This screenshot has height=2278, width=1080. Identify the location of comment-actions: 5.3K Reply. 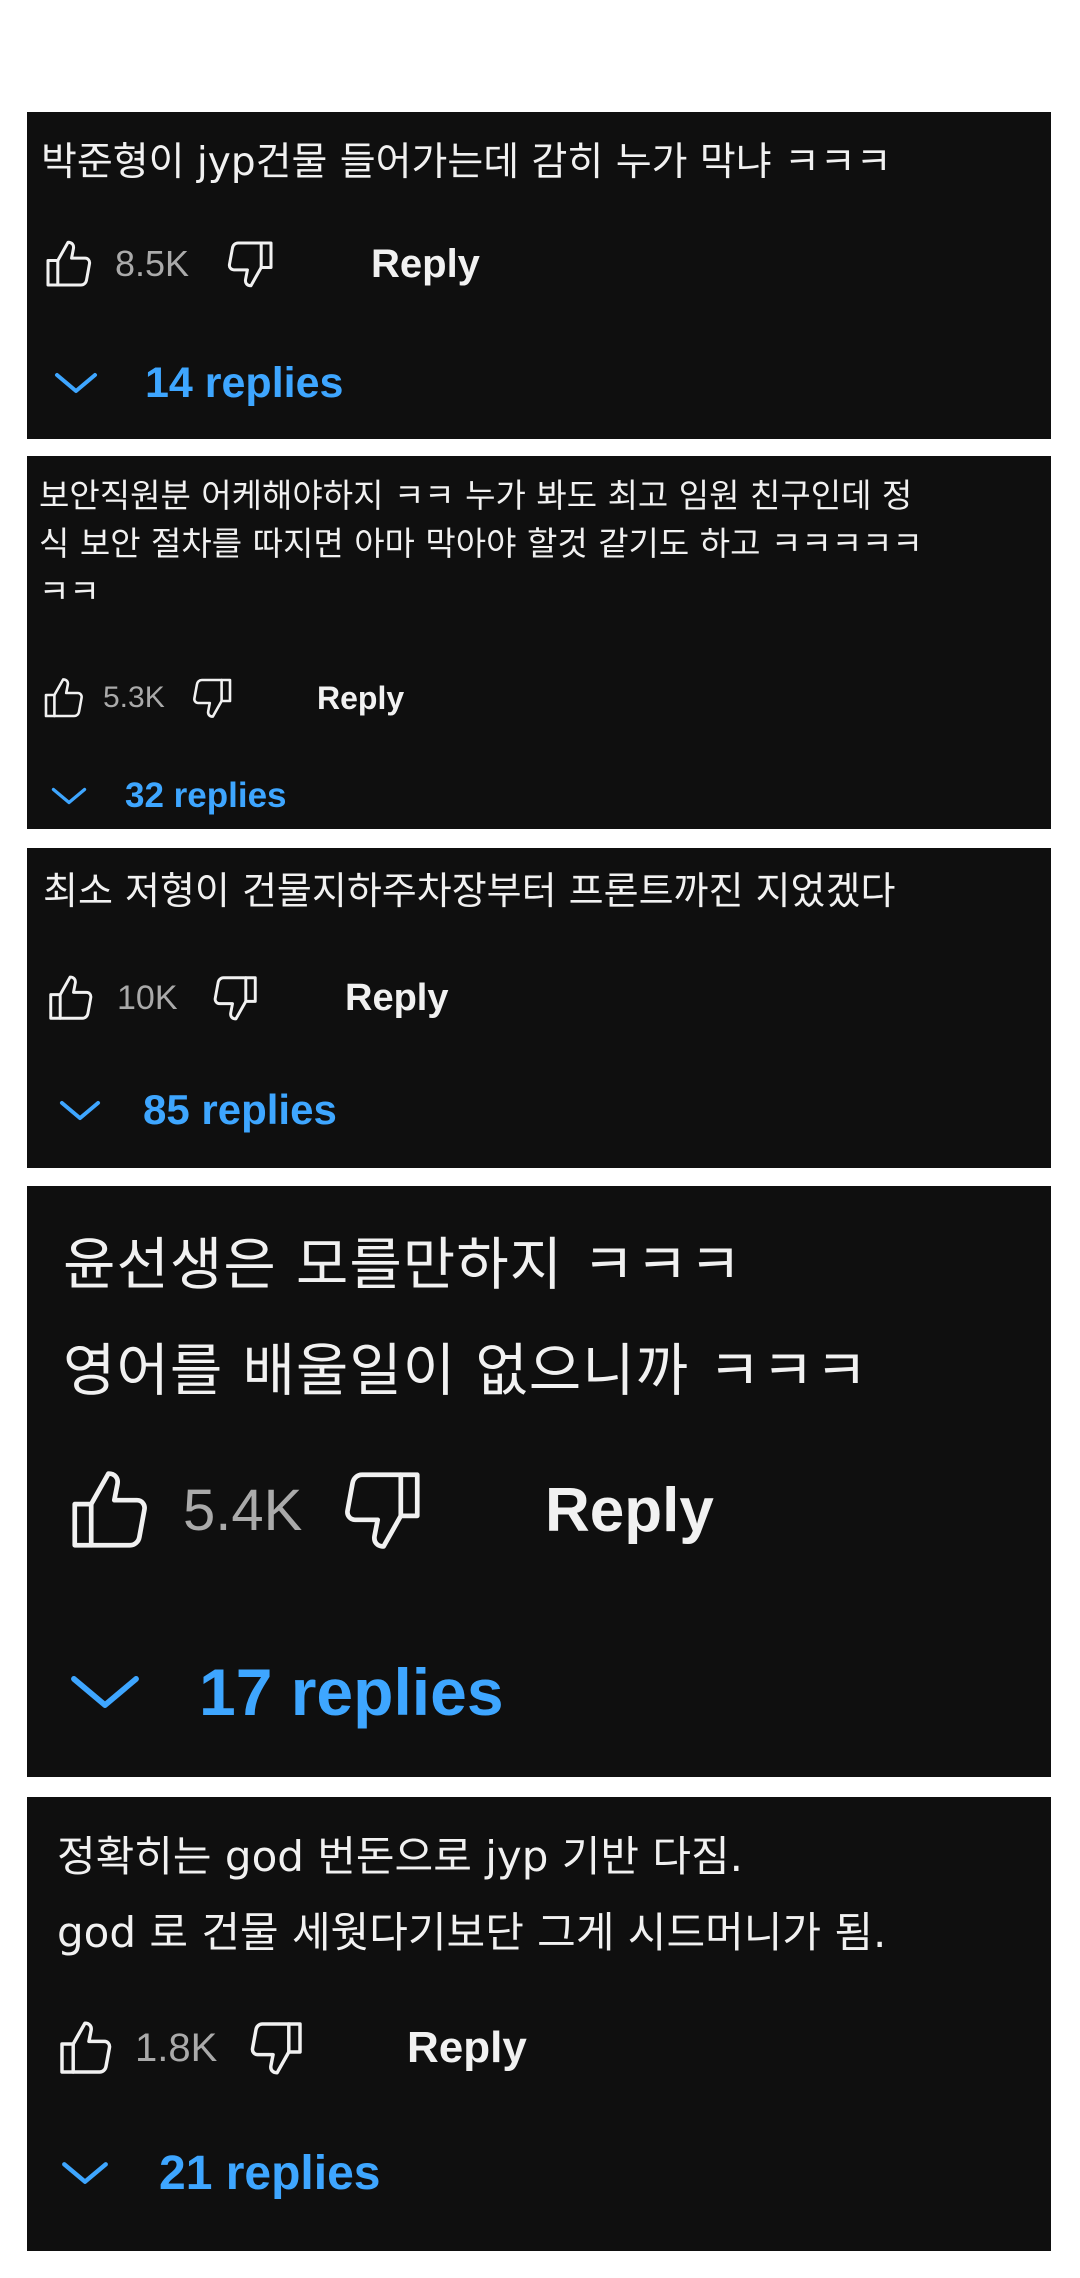
(220, 698).